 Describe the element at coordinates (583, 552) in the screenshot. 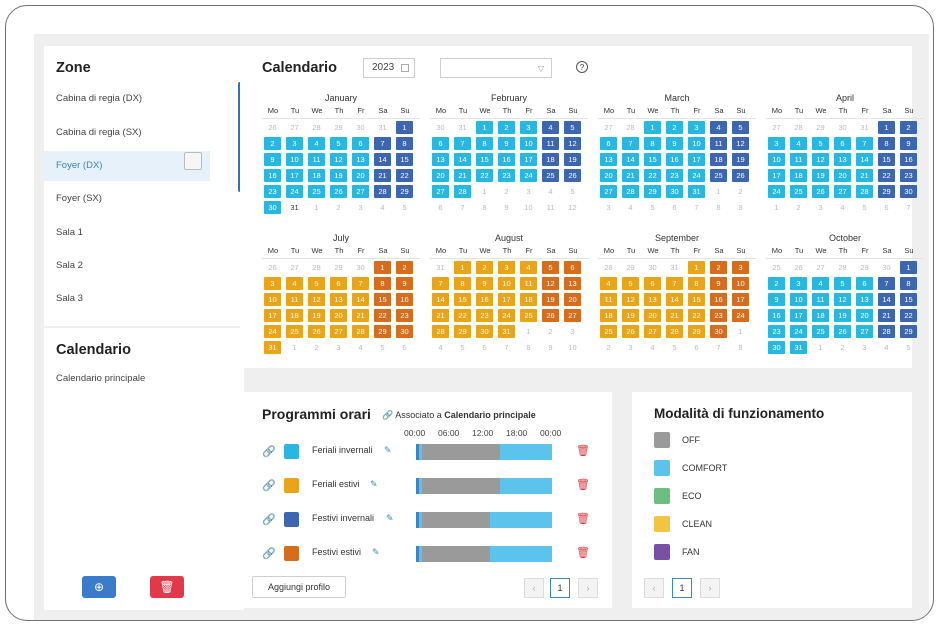

I see `trash-icon: 🗑` at that location.